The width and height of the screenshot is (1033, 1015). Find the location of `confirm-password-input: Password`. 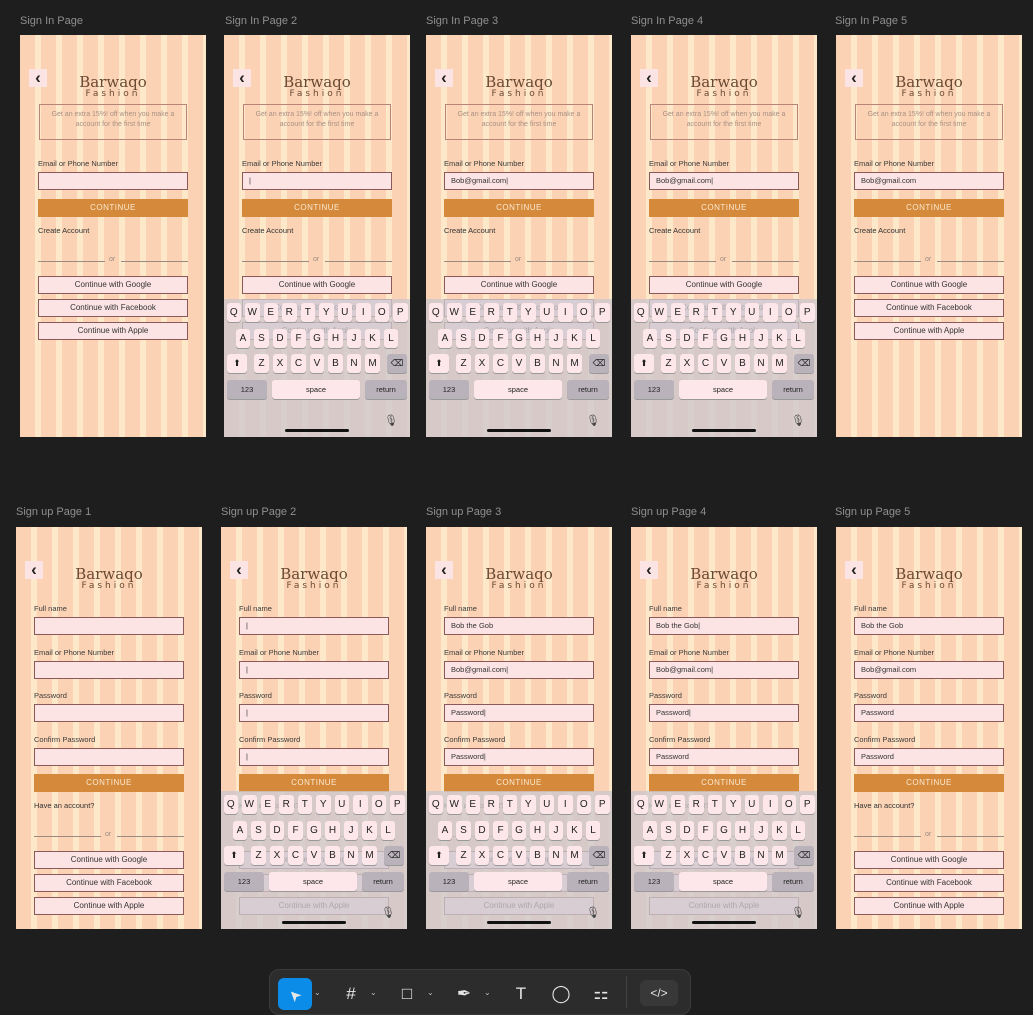

confirm-password-input: Password is located at coordinates (724, 757).